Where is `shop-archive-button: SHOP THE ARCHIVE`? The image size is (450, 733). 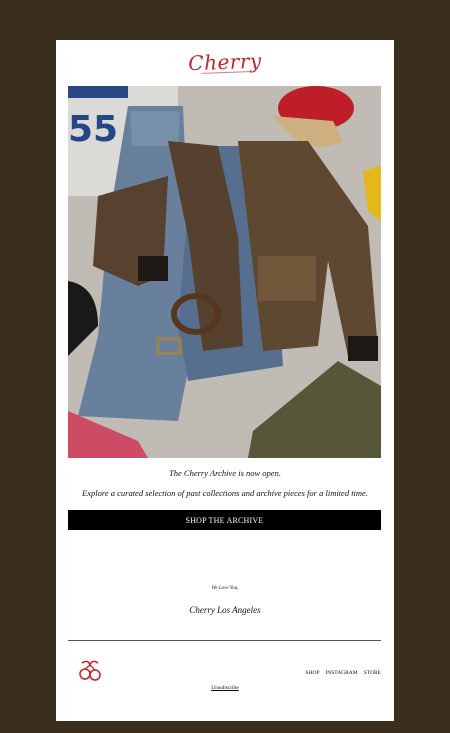 shop-archive-button: SHOP THE ARCHIVE is located at coordinates (224, 520).